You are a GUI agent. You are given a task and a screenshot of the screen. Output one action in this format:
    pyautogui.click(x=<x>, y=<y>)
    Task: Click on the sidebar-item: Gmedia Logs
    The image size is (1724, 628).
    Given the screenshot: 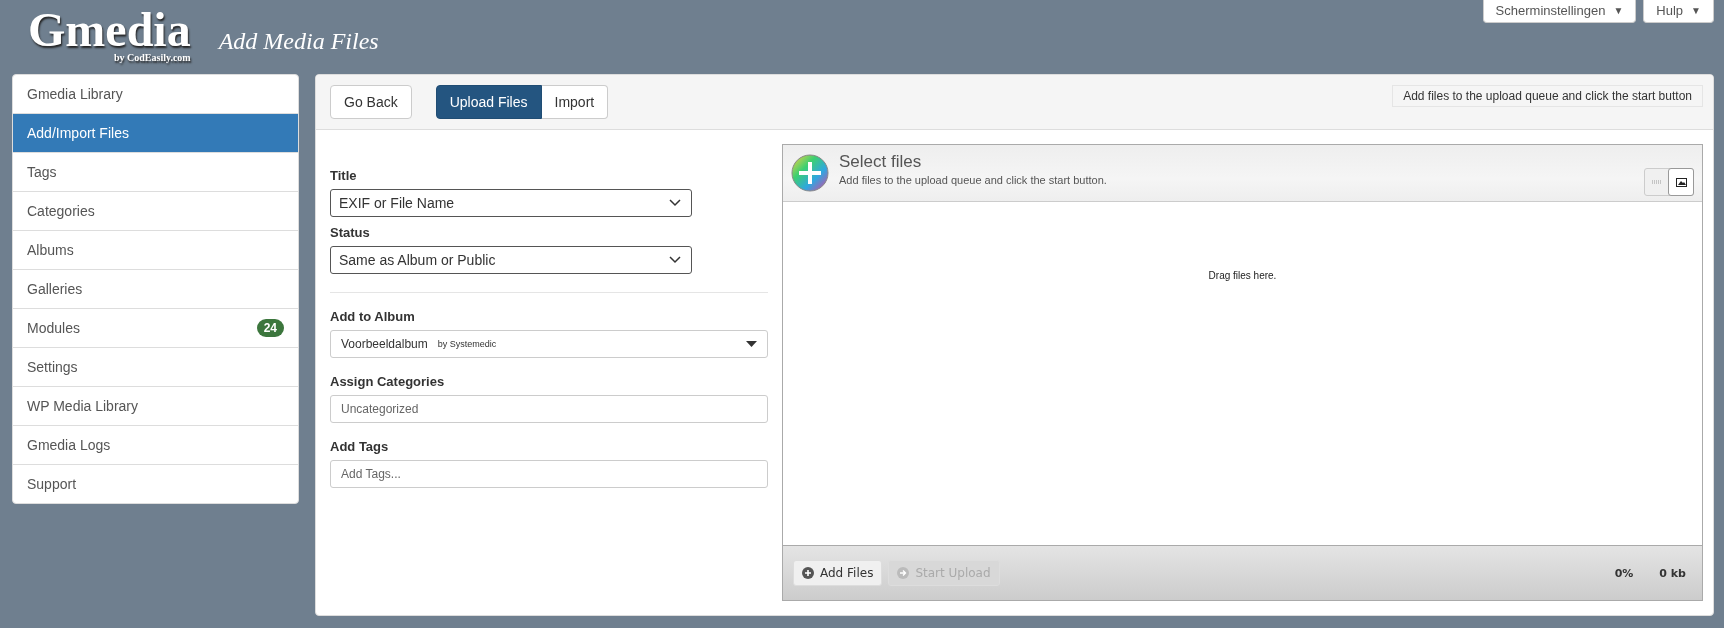 What is the action you would take?
    pyautogui.click(x=155, y=444)
    